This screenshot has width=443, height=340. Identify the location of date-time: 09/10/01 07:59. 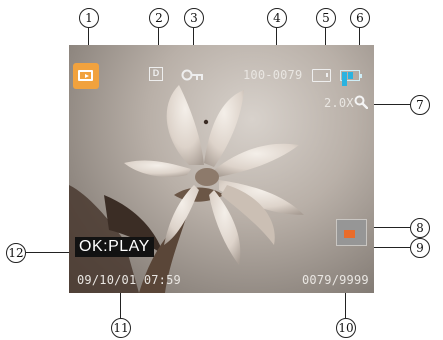
(129, 280).